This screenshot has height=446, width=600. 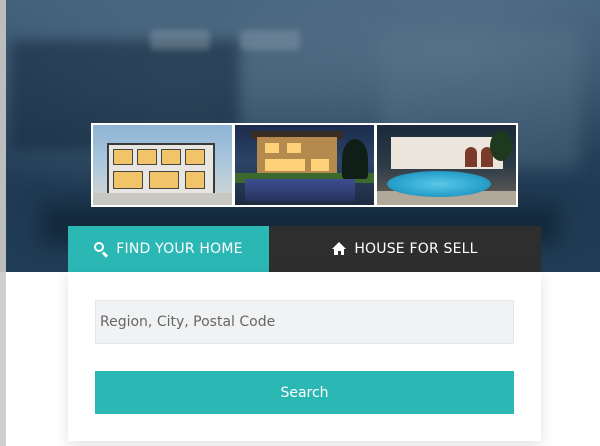 What do you see at coordinates (339, 249) in the screenshot?
I see `home-icon` at bounding box center [339, 249].